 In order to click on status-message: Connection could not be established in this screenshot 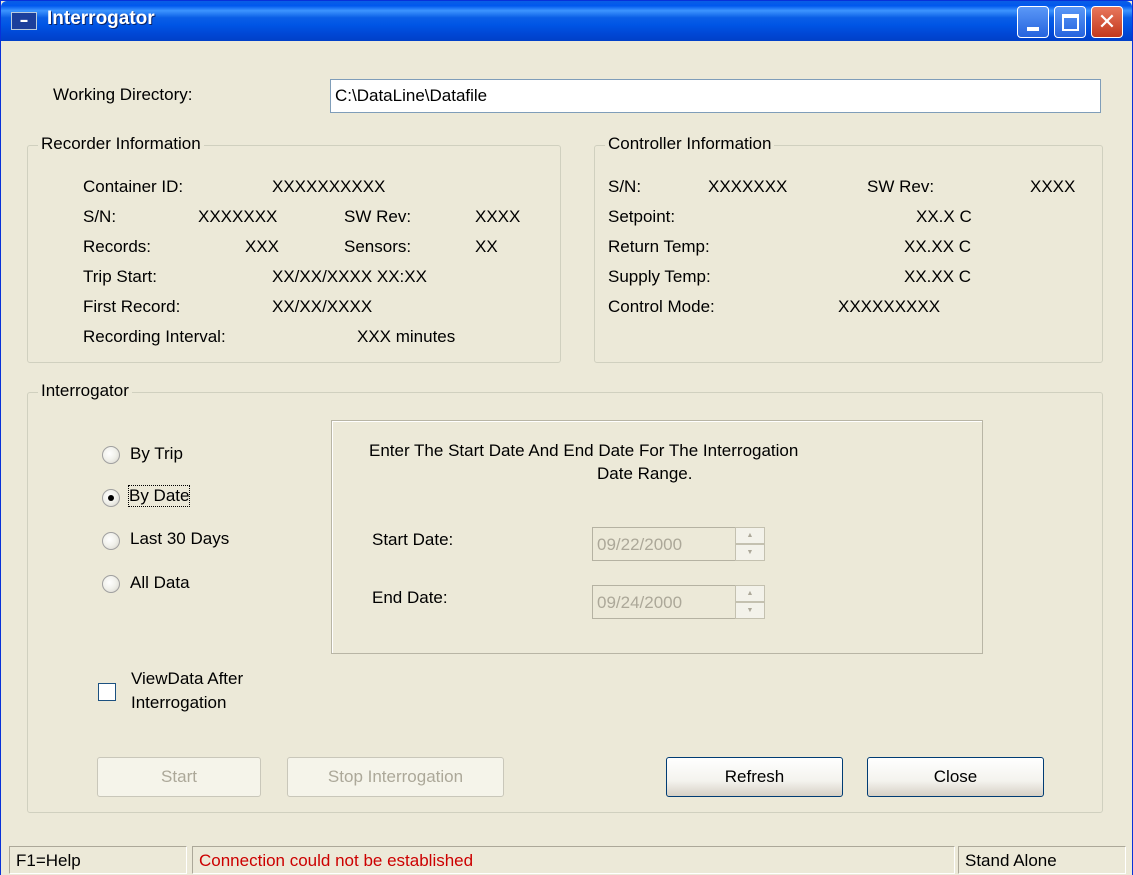, I will do `click(573, 860)`.